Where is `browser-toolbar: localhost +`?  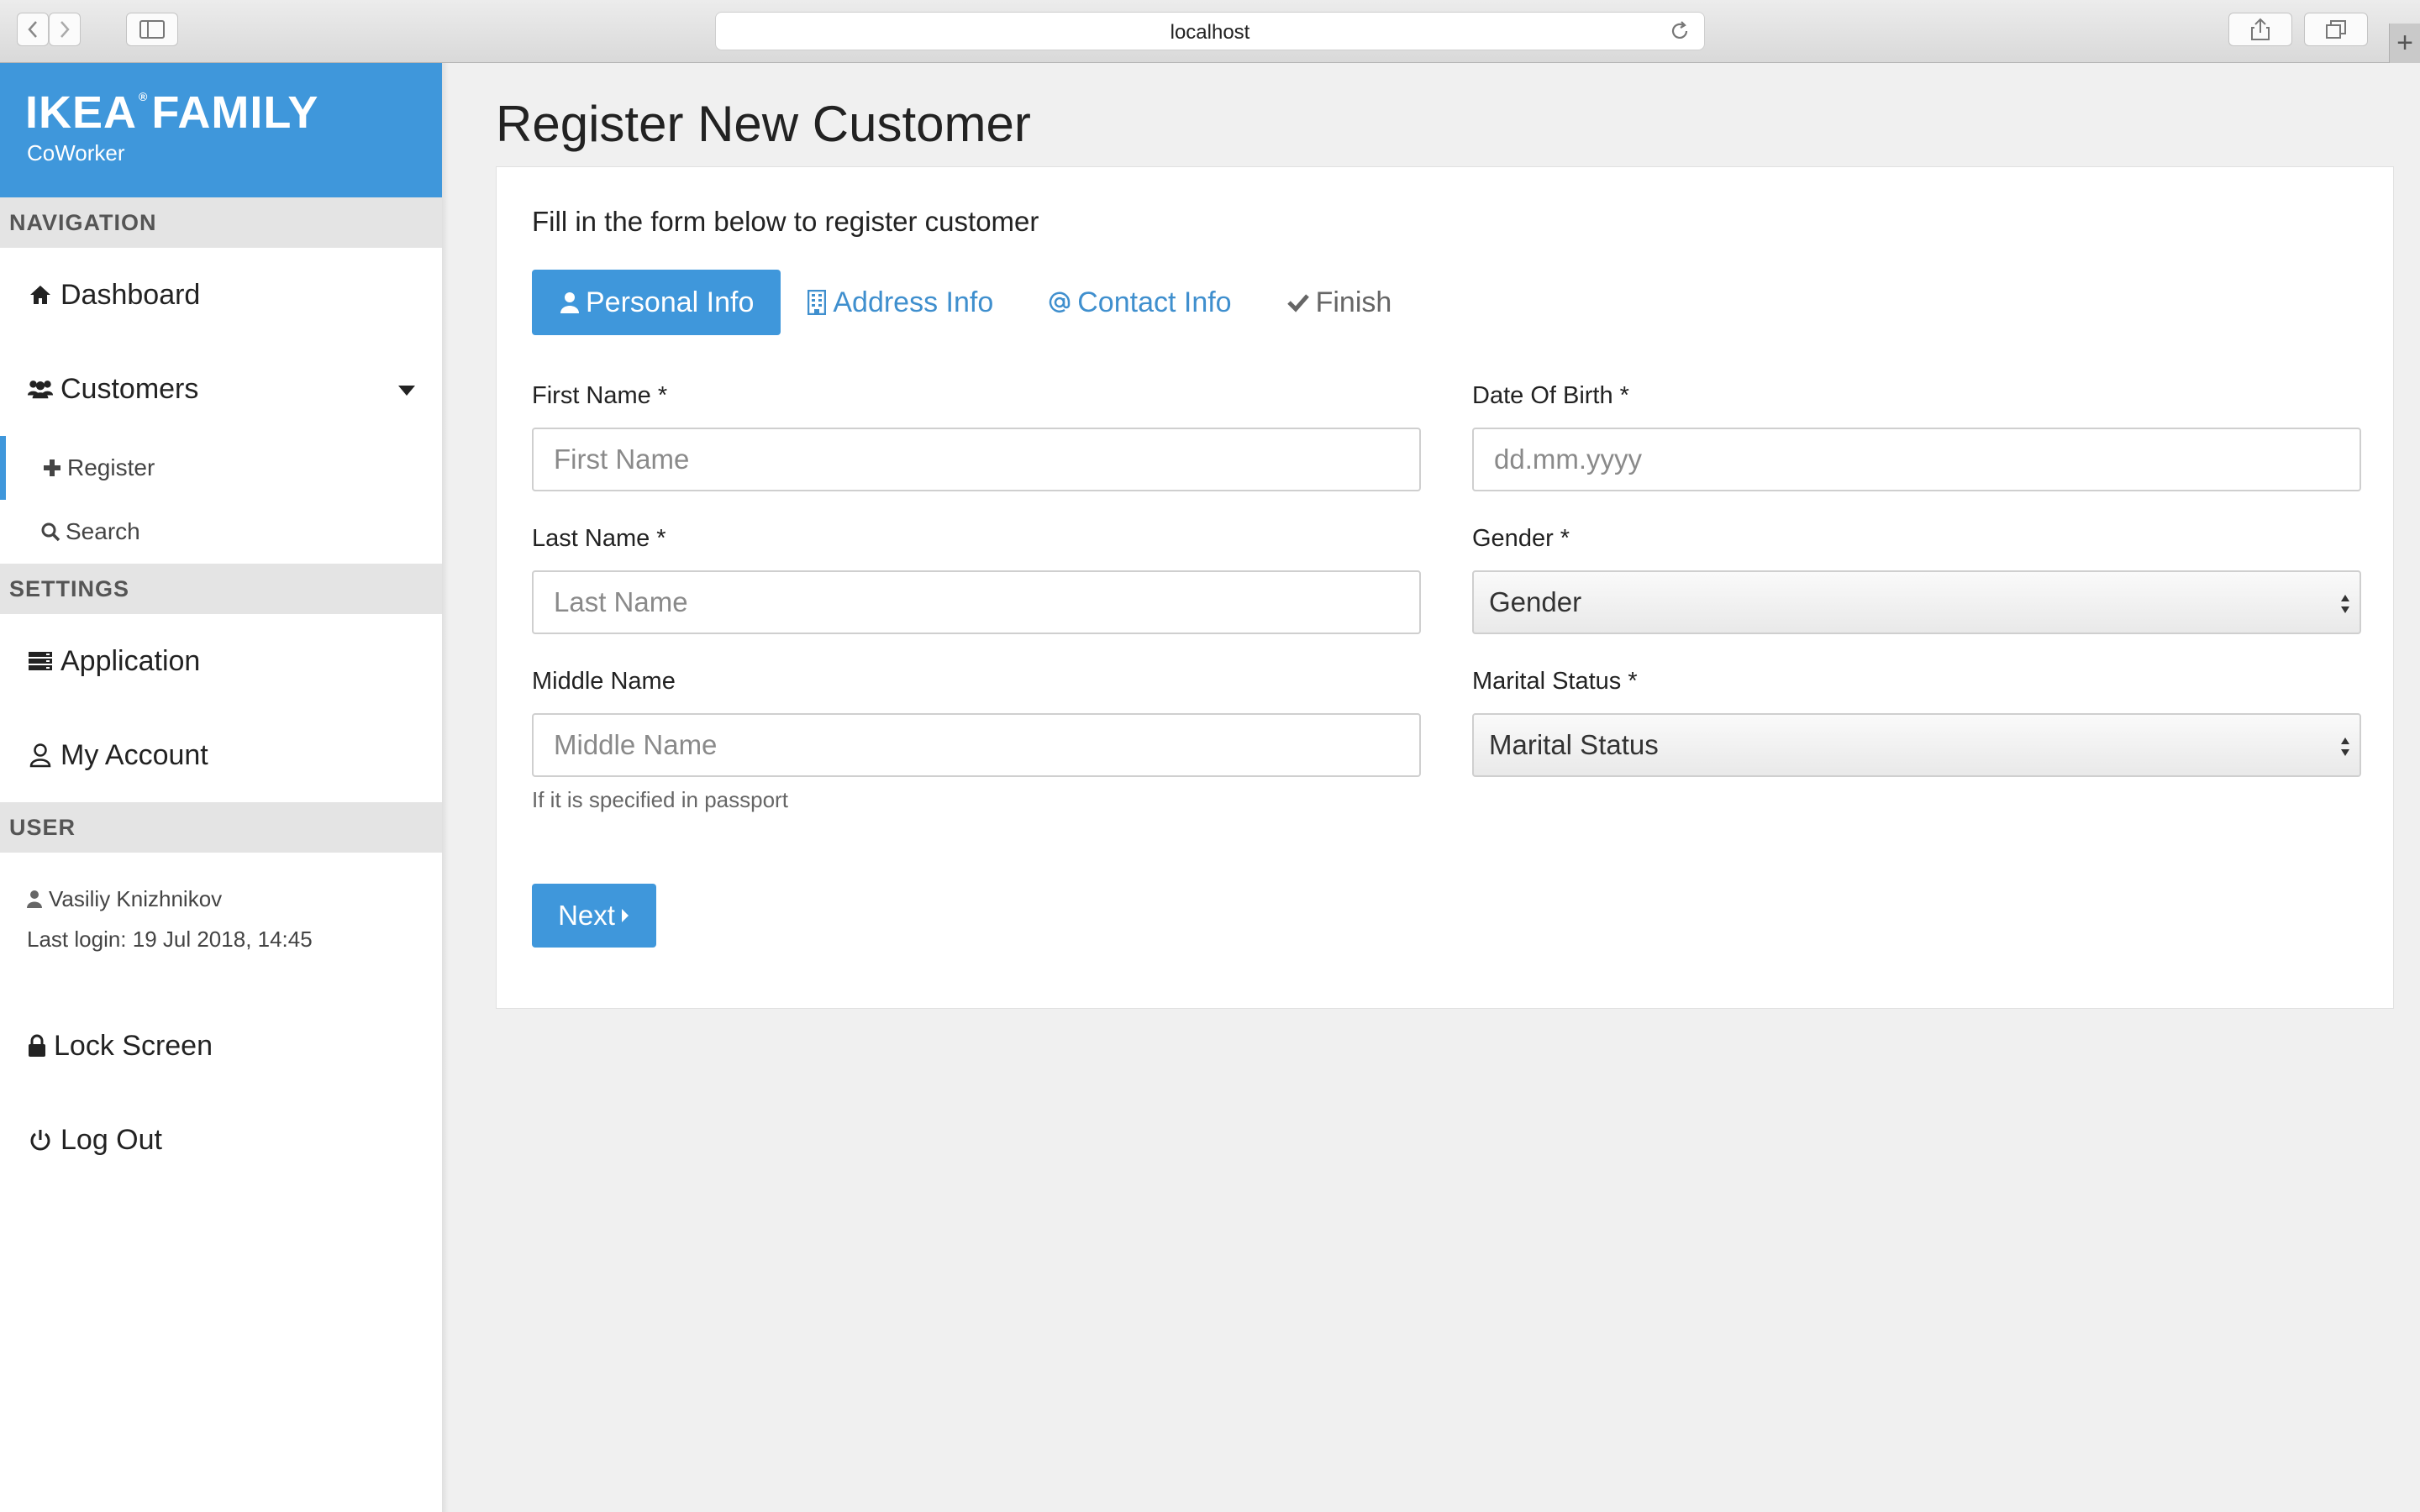 browser-toolbar: localhost + is located at coordinates (1210, 31).